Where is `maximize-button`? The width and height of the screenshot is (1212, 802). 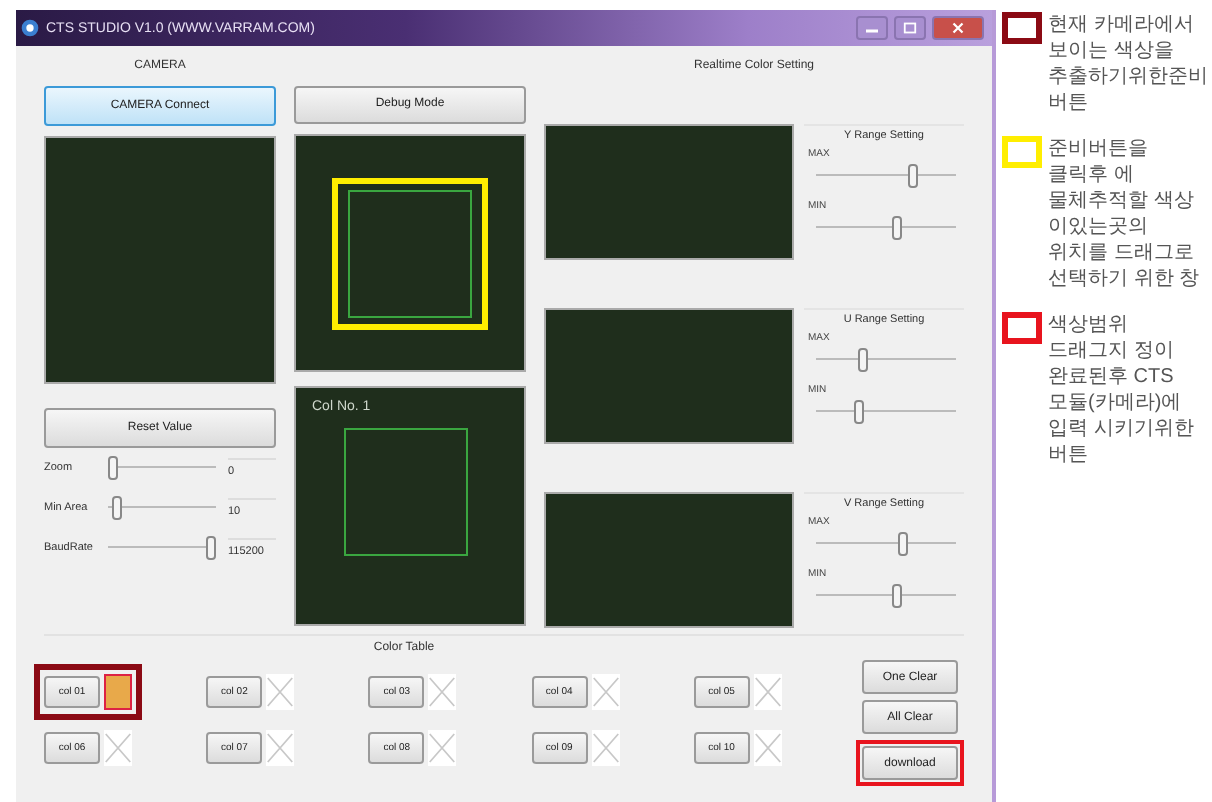 maximize-button is located at coordinates (910, 28).